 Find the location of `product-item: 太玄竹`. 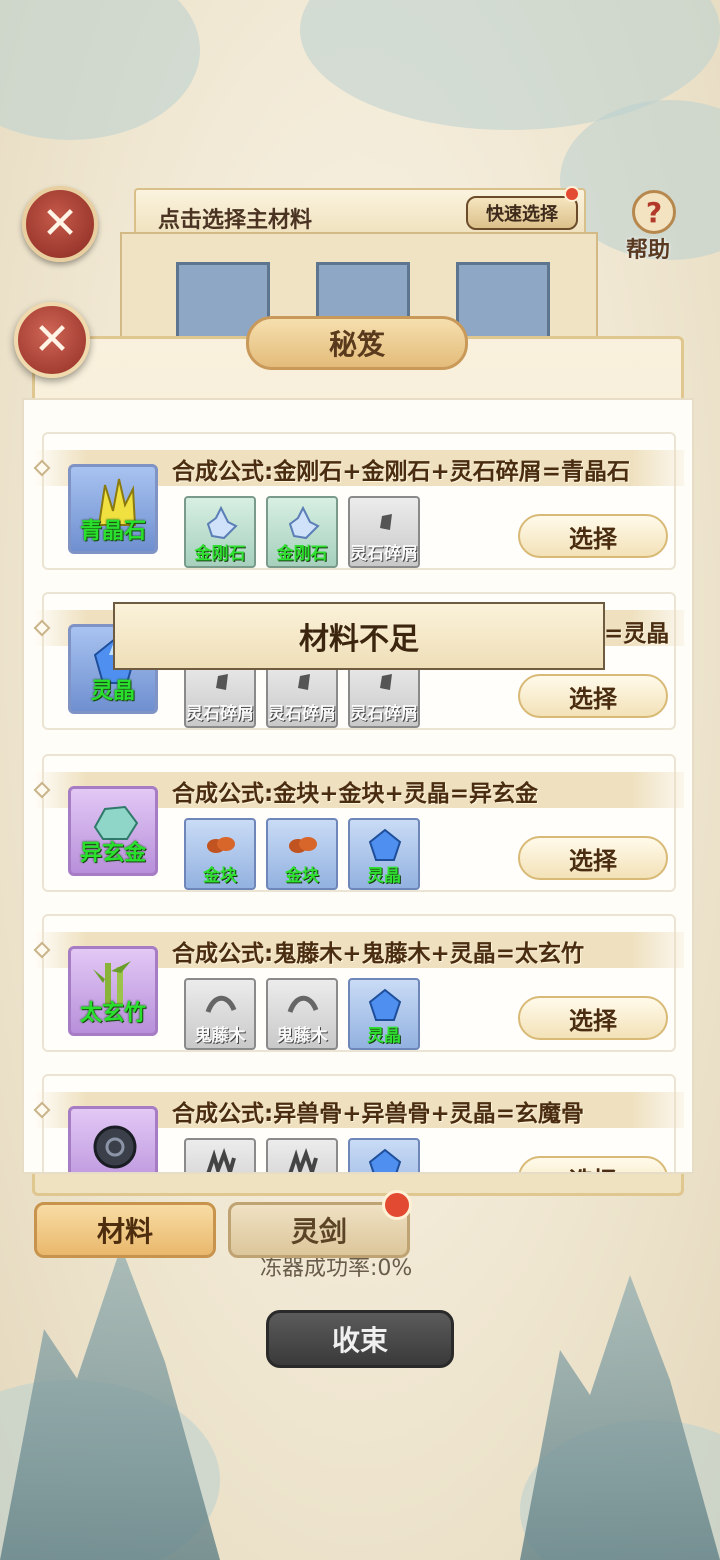

product-item: 太玄竹 is located at coordinates (113, 991).